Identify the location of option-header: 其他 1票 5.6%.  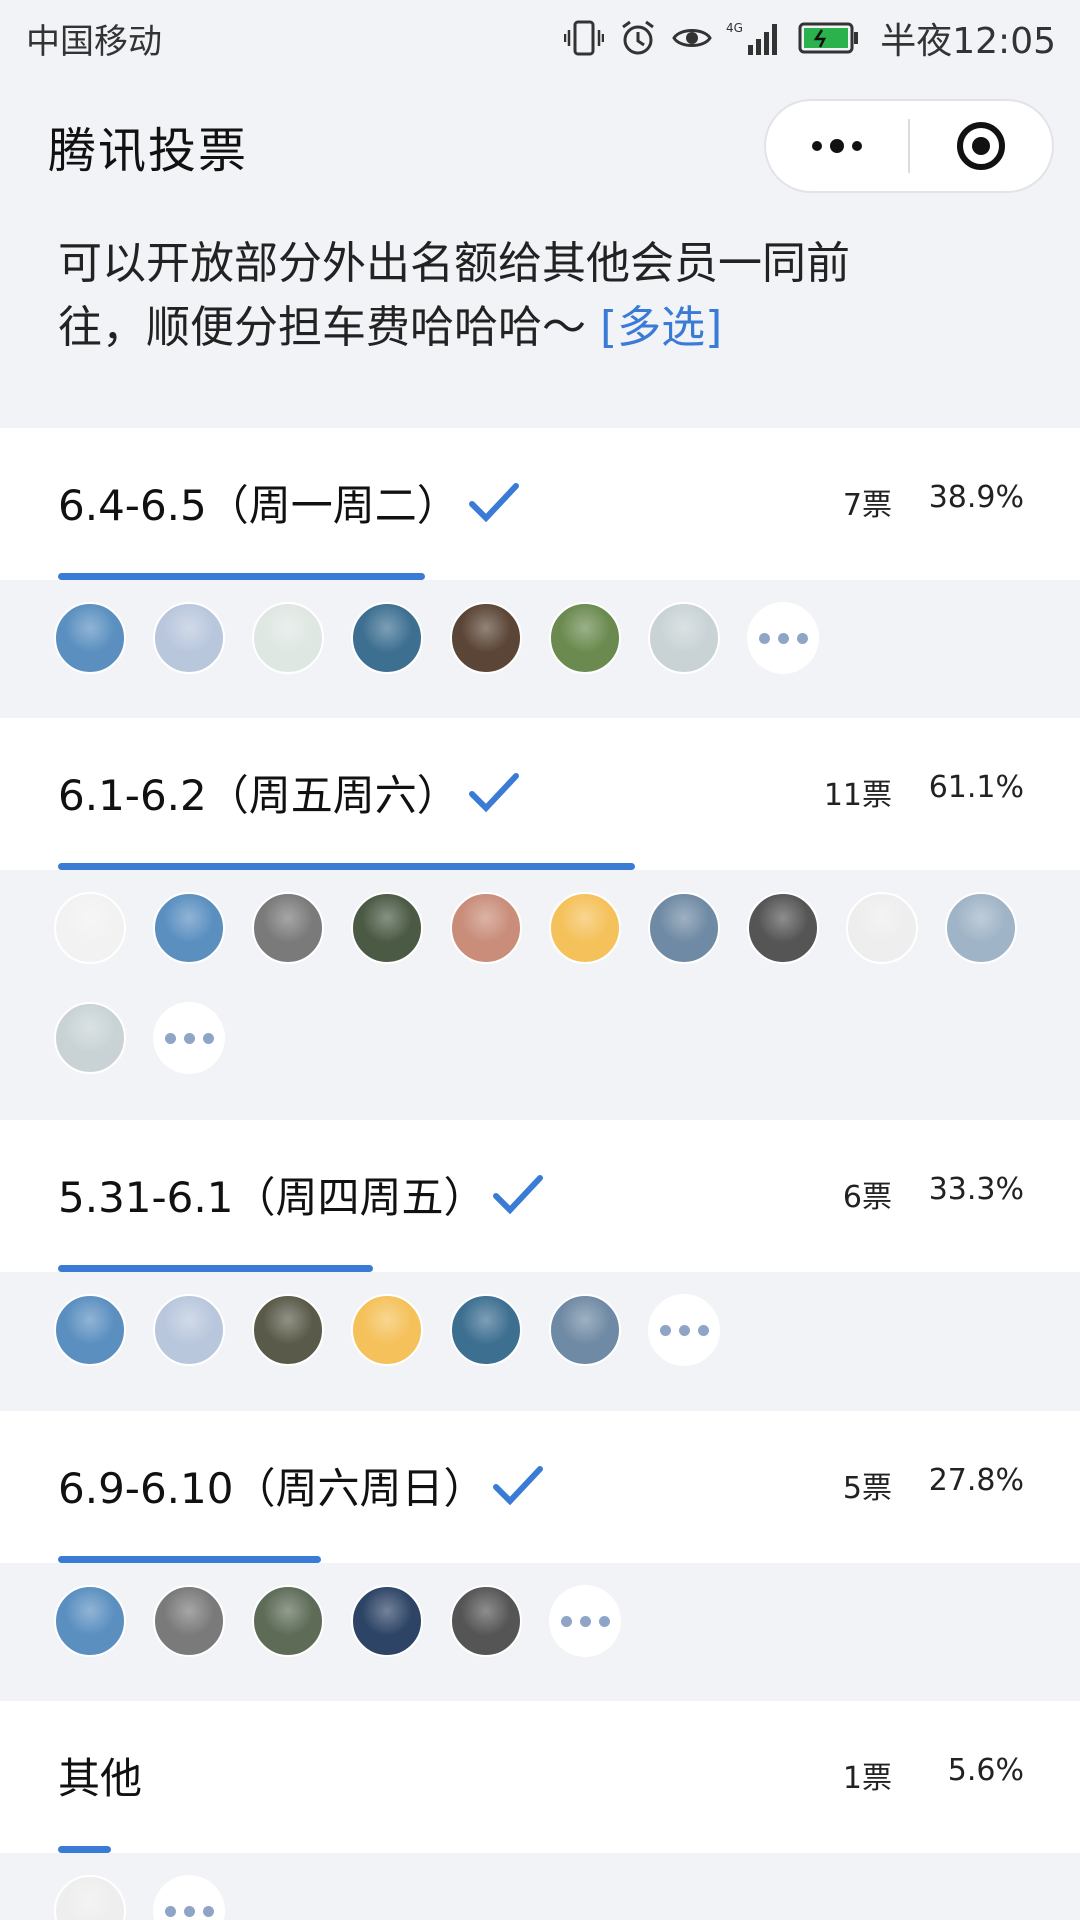
(540, 1777).